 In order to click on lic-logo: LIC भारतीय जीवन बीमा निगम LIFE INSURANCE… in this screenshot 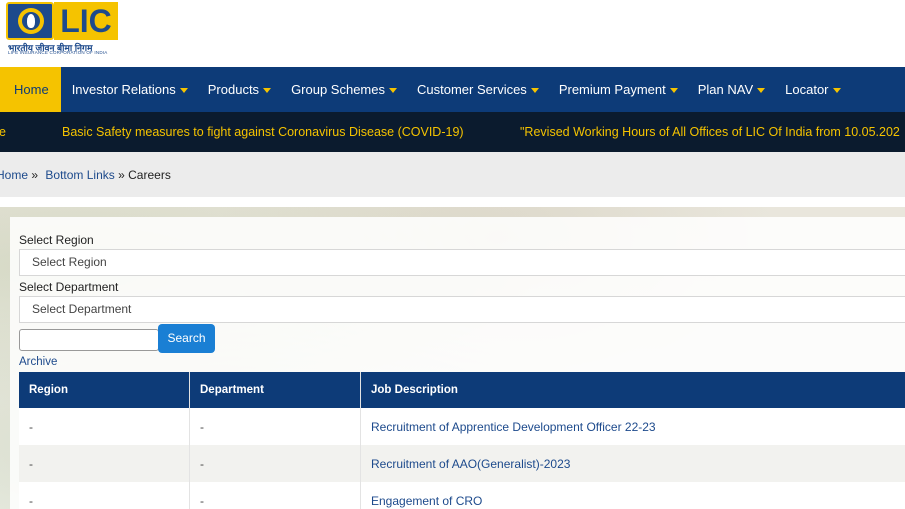, I will do `click(62, 28)`.